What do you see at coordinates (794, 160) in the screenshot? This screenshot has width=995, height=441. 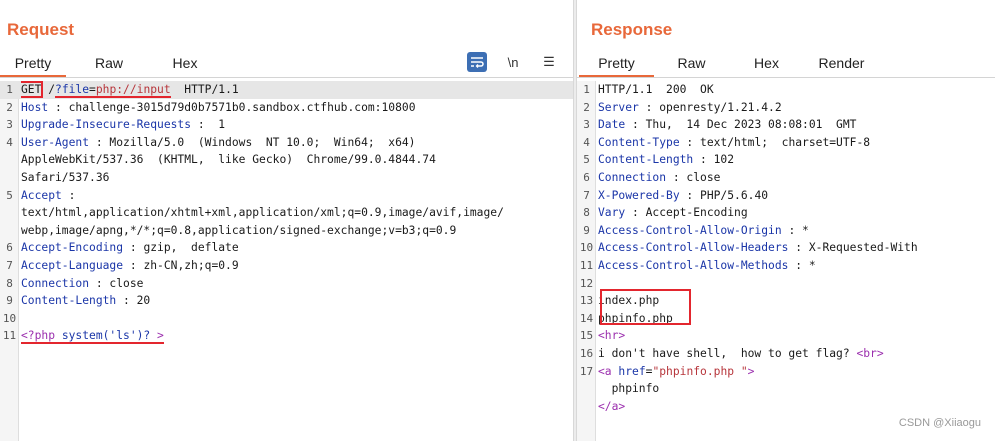 I see `line-code: Content-Length : 102` at bounding box center [794, 160].